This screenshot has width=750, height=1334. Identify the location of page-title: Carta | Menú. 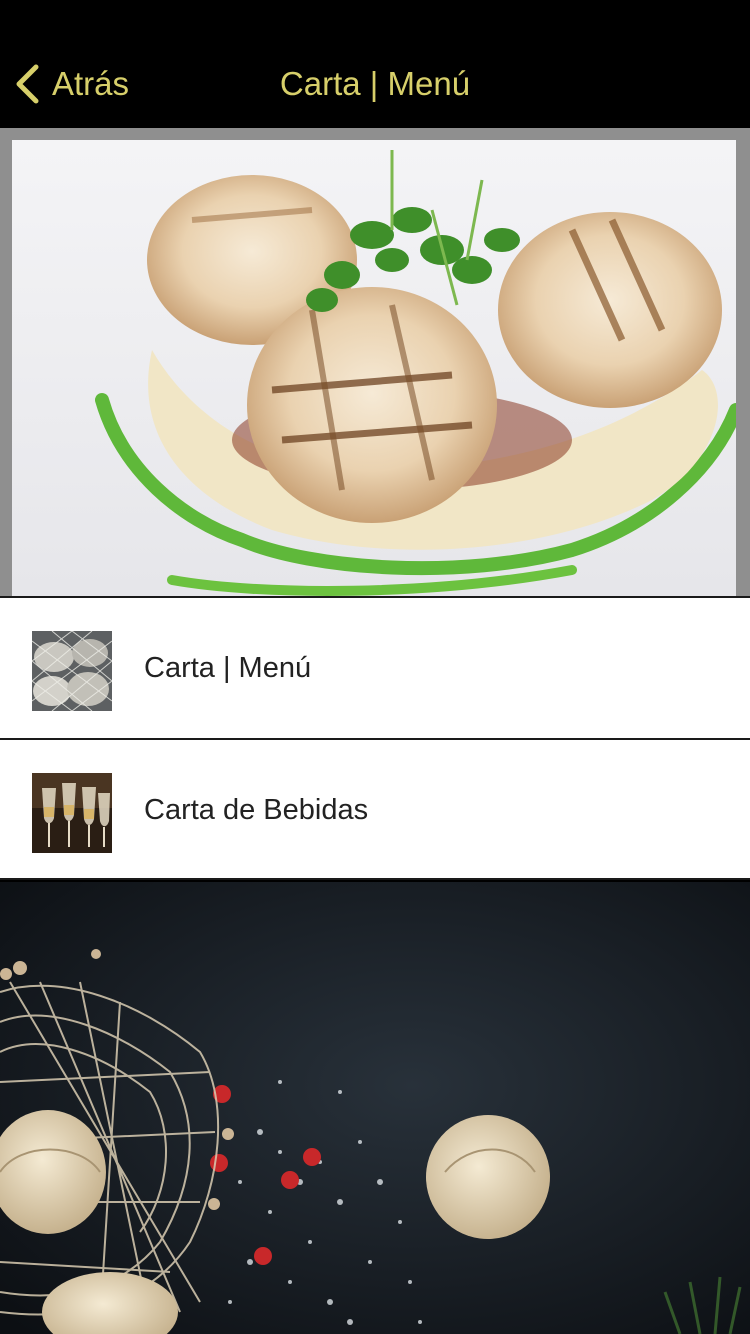
(375, 83).